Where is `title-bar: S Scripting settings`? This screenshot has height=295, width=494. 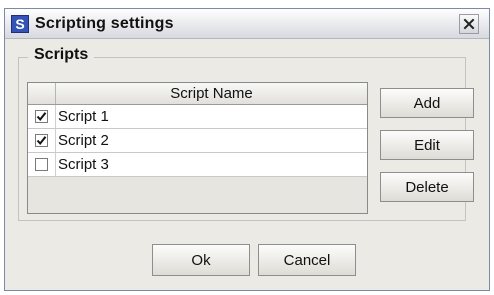 title-bar: S Scripting settings is located at coordinates (247, 24).